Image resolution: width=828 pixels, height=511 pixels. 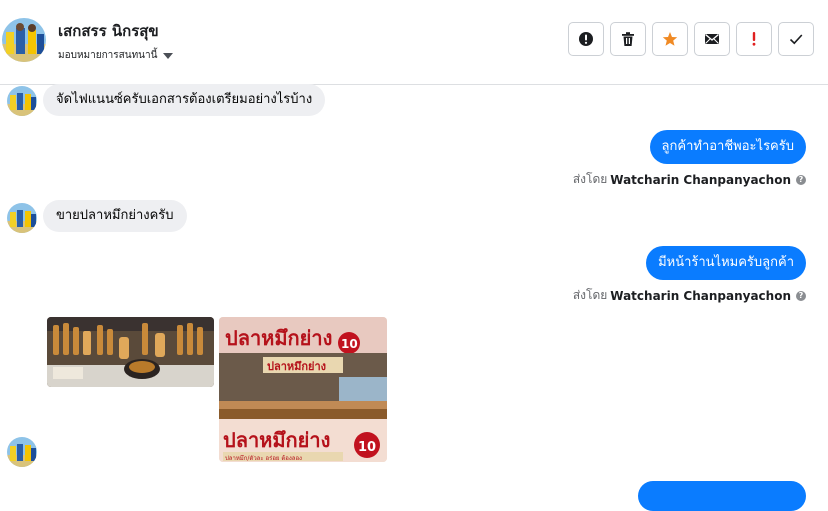 I want to click on mail-icon, so click(x=712, y=38).